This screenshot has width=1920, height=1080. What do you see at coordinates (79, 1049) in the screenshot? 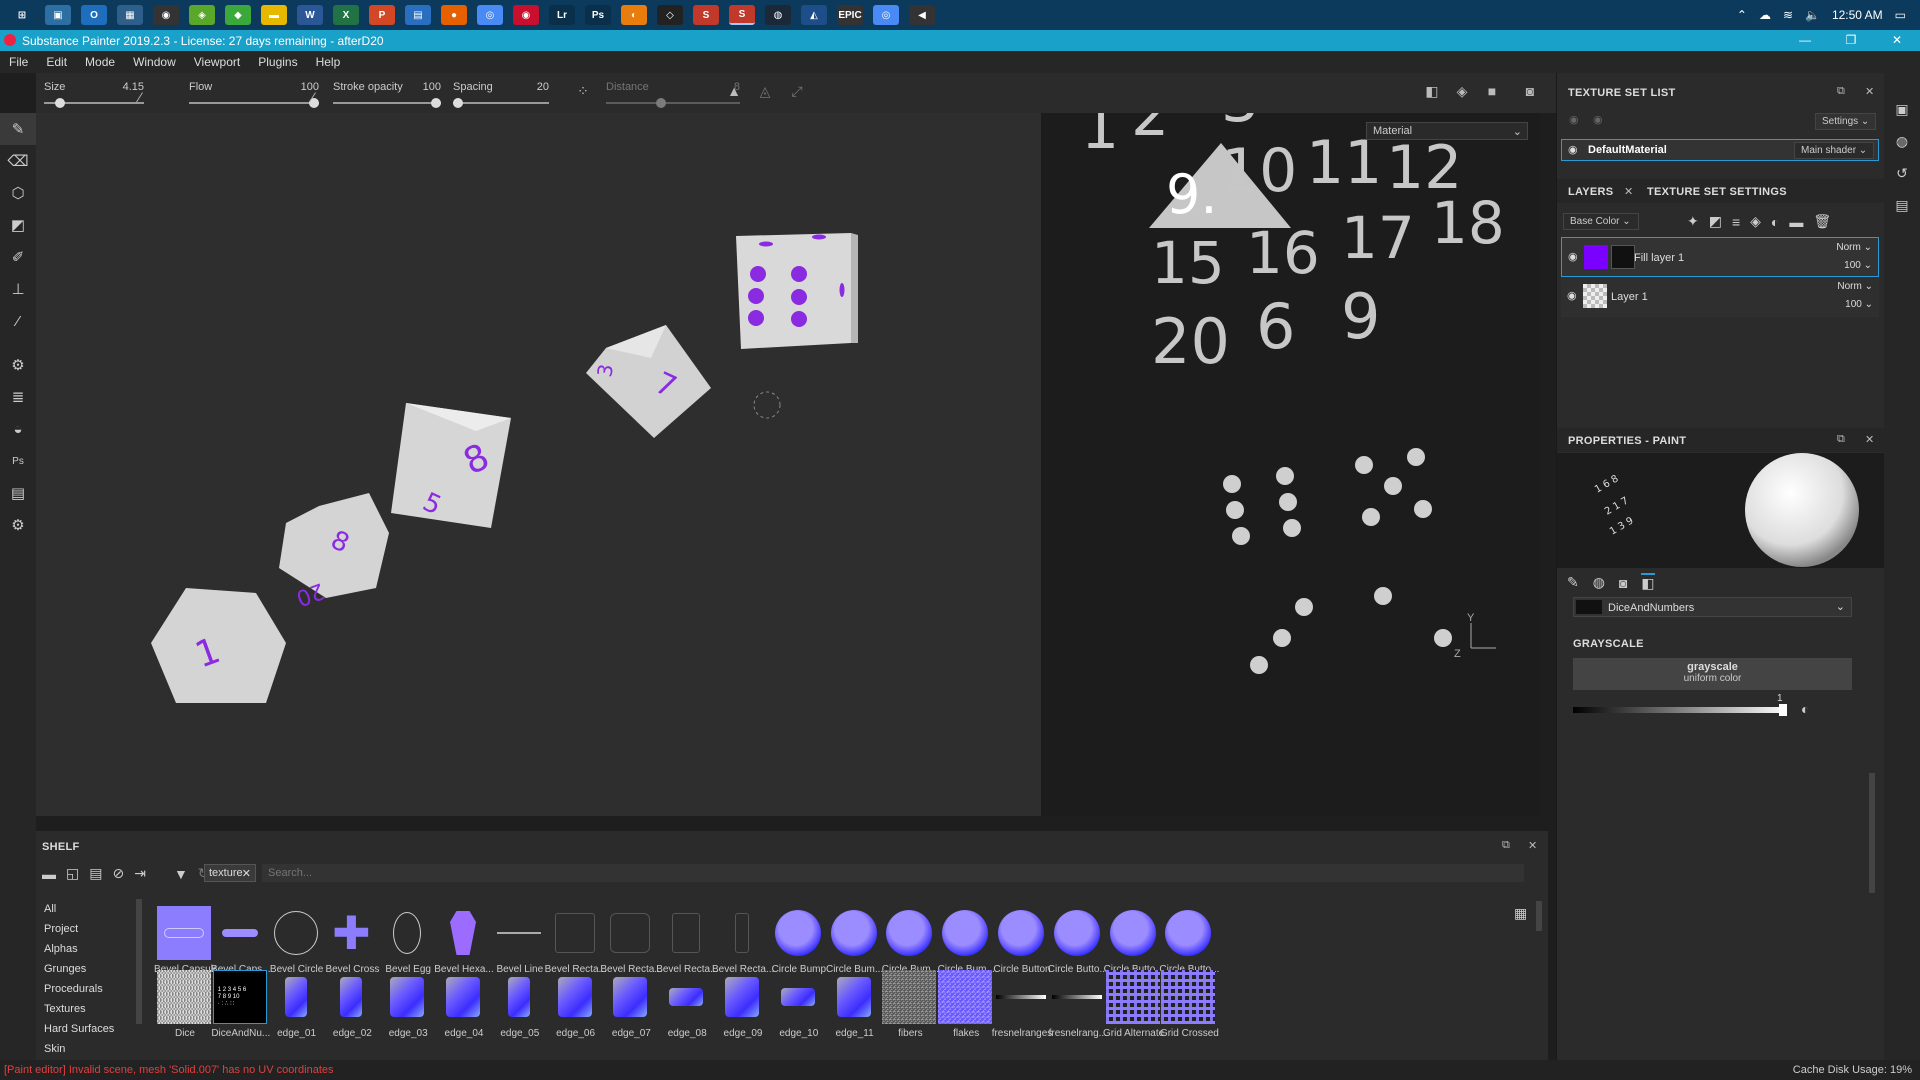
I see `shelf-category-skin: Skin` at bounding box center [79, 1049].